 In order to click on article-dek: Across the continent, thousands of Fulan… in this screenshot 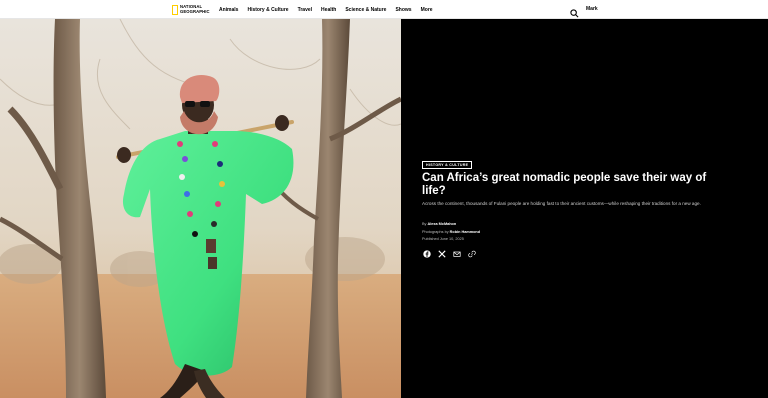, I will do `click(561, 203)`.